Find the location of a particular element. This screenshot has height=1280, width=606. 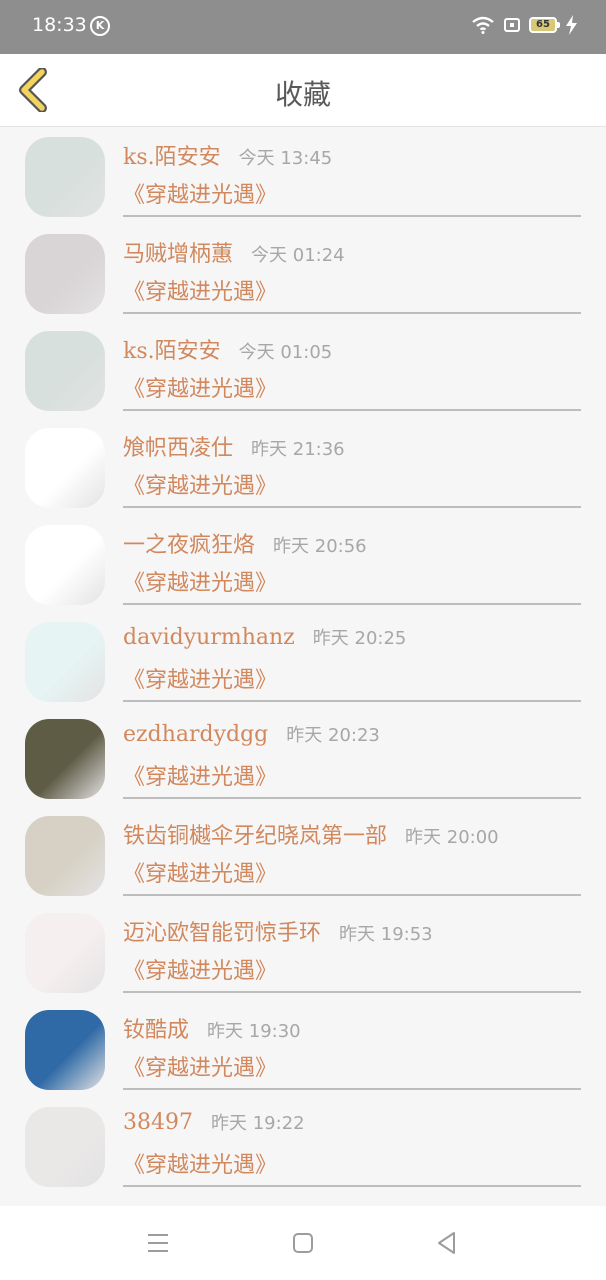

user-info-line: ks.陌安安 今天 01:05 is located at coordinates (353, 349).